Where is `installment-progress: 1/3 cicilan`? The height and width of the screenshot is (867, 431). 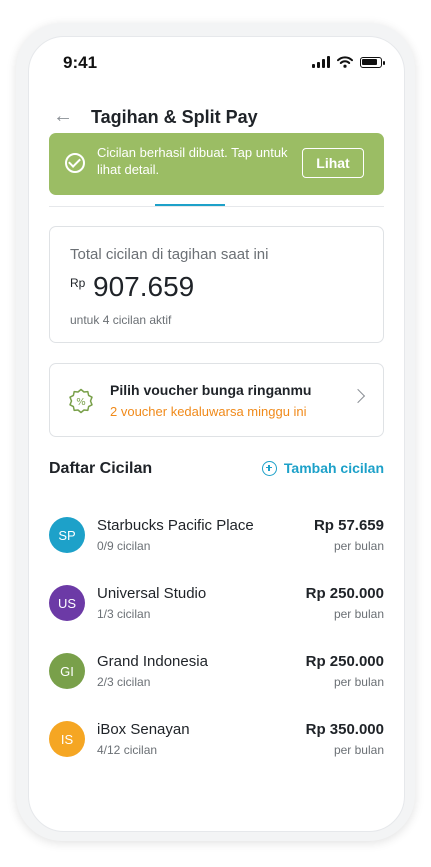 installment-progress: 1/3 cicilan is located at coordinates (124, 614).